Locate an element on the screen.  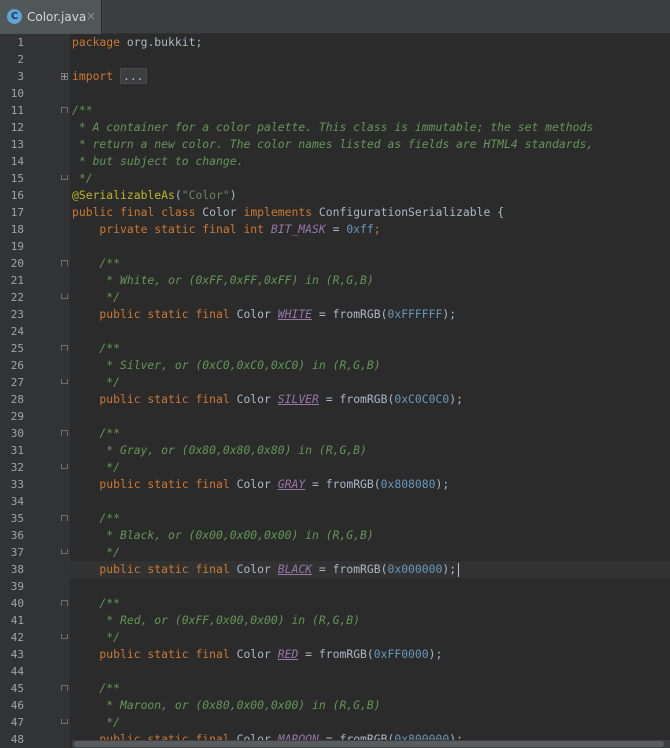
line-number: 15 is located at coordinates (17, 178).